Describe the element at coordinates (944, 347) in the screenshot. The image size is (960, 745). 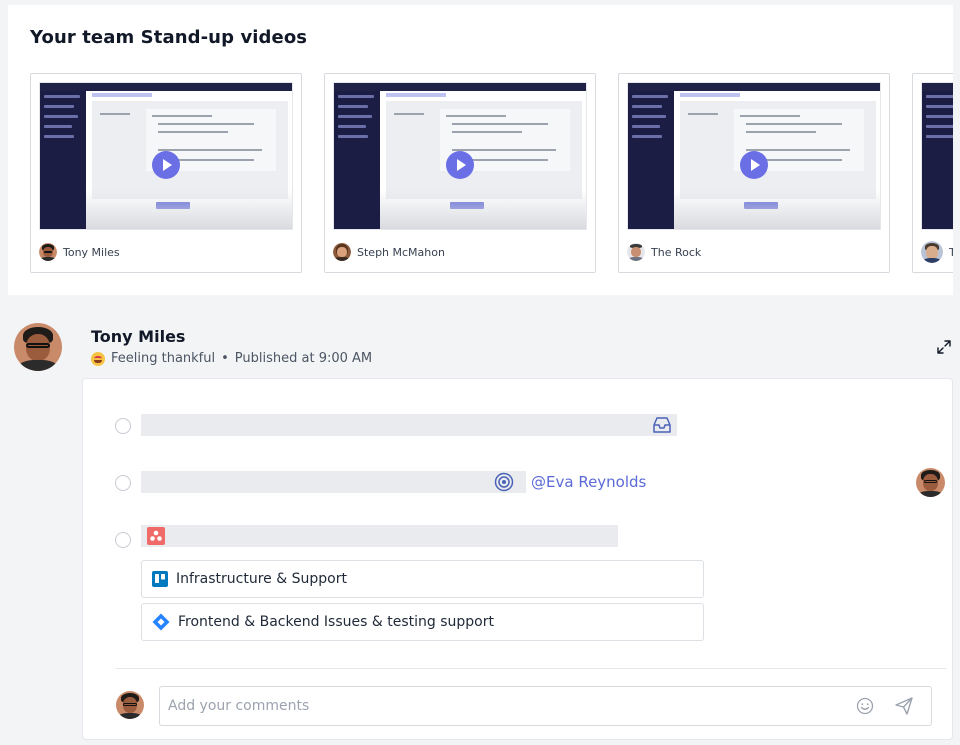
I see `expand-icon` at that location.